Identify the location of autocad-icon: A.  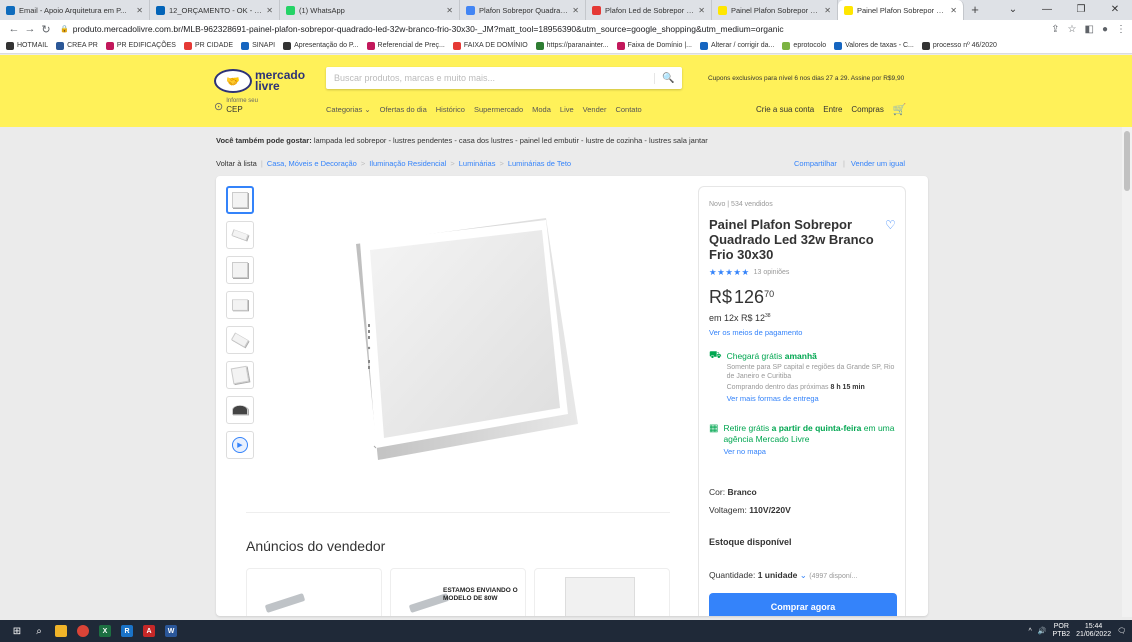
(149, 631).